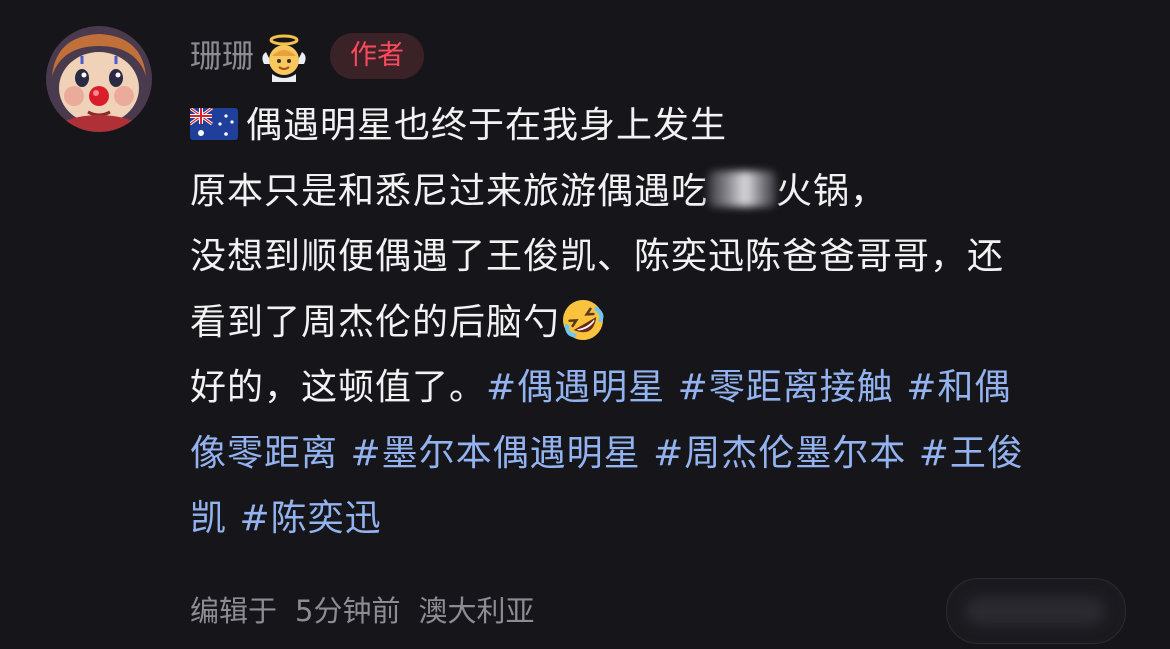 This screenshot has width=1170, height=649. I want to click on rolling-laughing-emoji-icon, so click(583, 319).